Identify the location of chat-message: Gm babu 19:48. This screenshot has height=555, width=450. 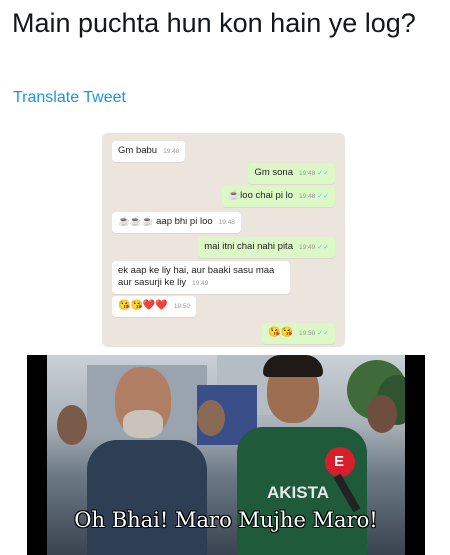
(149, 151).